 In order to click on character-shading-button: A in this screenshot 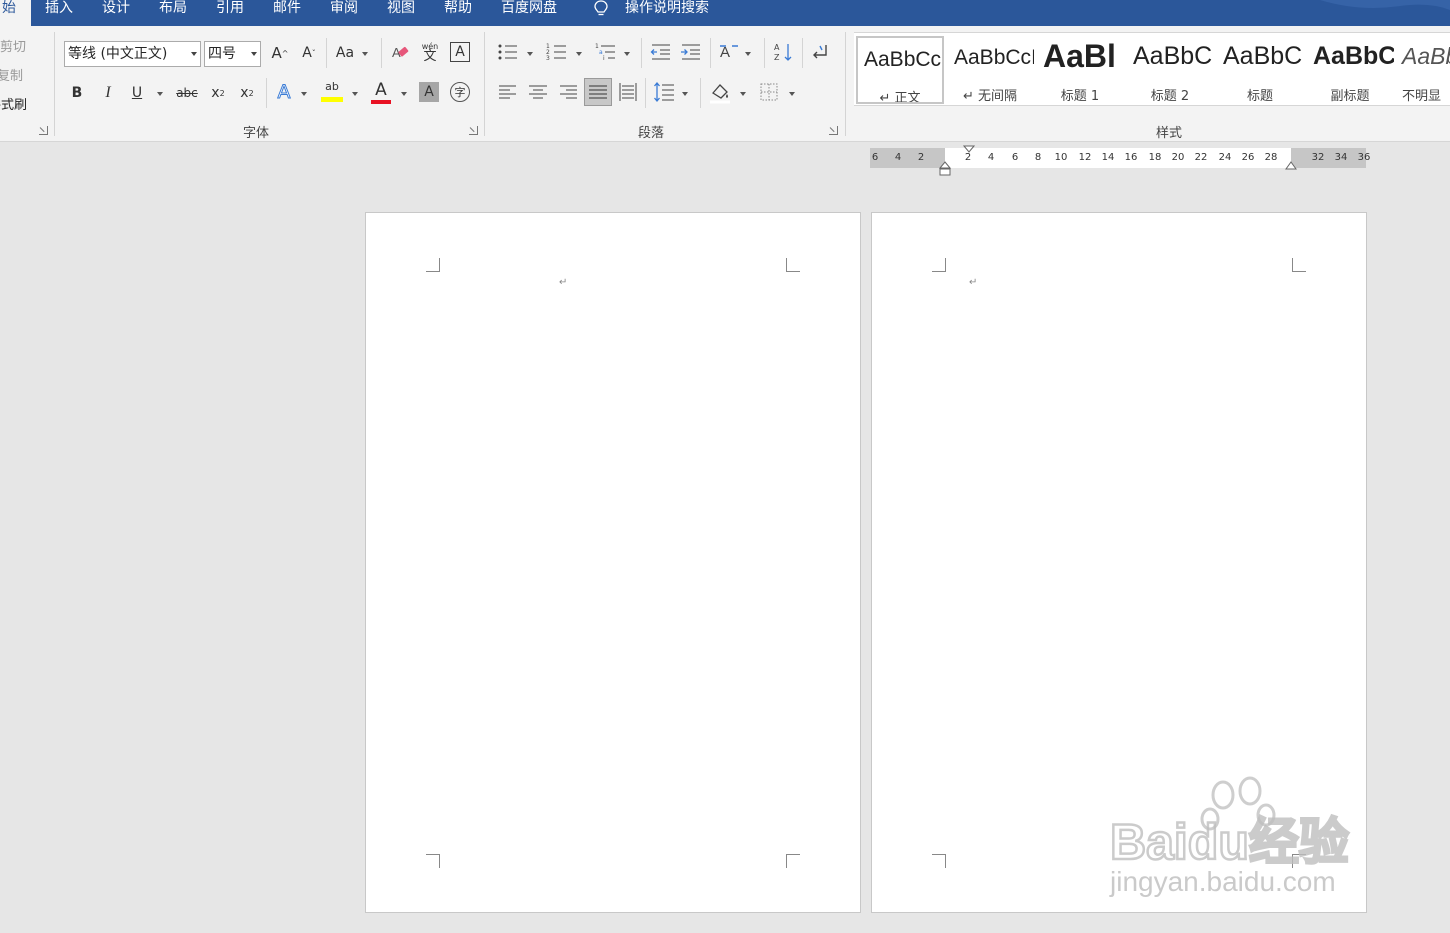, I will do `click(429, 92)`.